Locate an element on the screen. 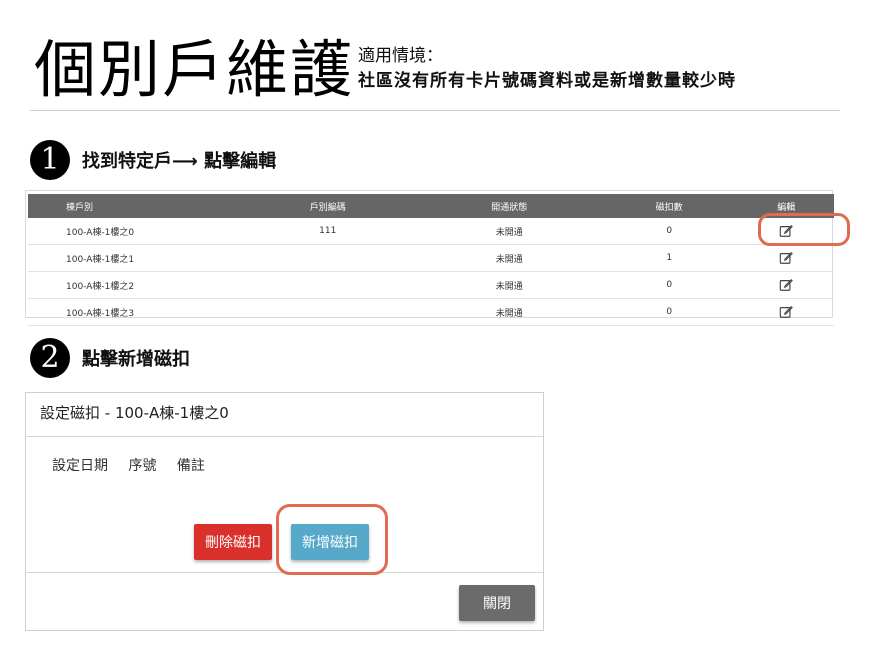 This screenshot has height=660, width=870. modal-title: 設定磁扣 - 100-A棟-1樓之0 is located at coordinates (284, 415).